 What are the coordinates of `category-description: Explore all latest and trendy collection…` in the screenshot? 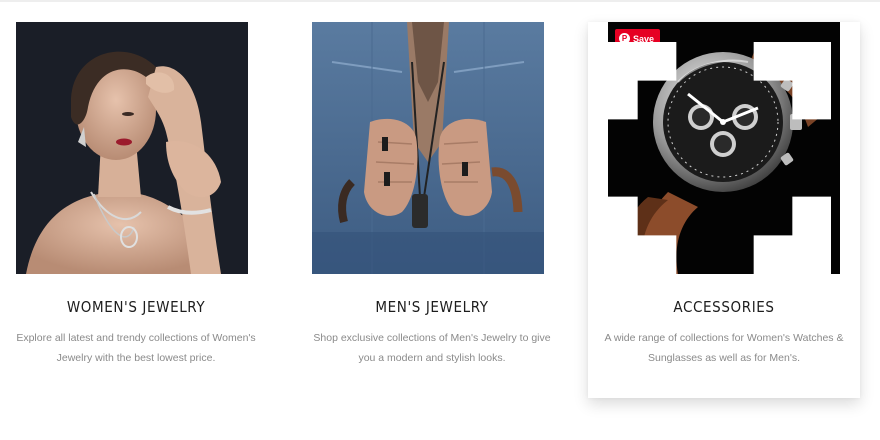 It's located at (136, 348).